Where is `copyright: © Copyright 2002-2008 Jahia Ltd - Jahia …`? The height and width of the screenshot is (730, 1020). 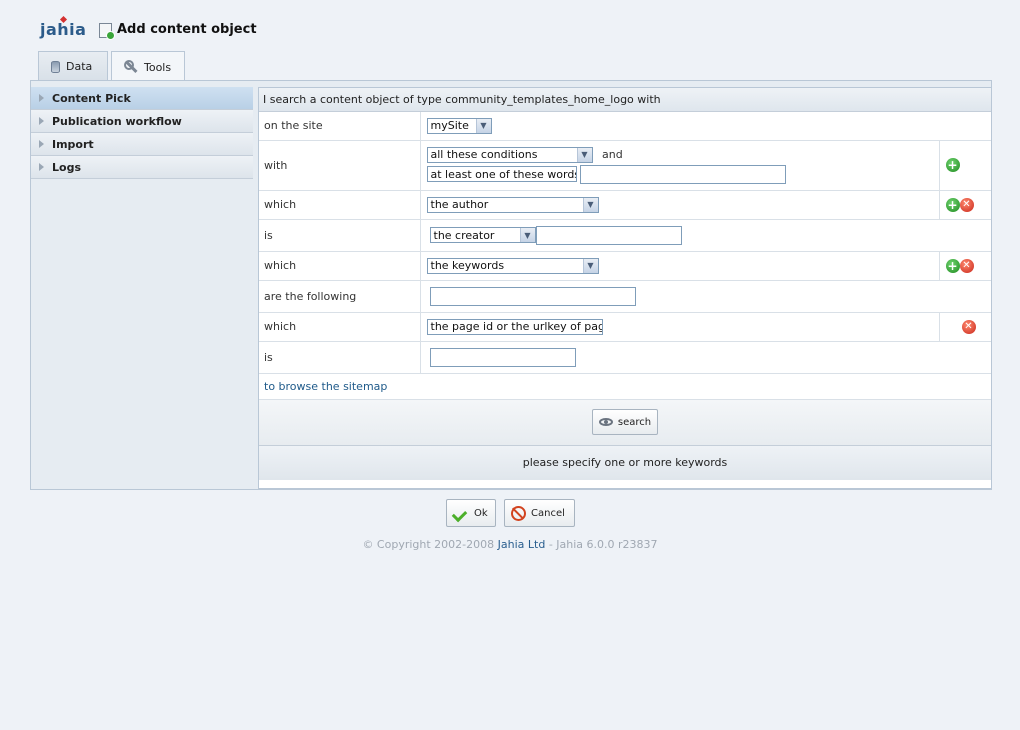
copyright: © Copyright 2002-2008 Jahia Ltd - Jahia … is located at coordinates (510, 544).